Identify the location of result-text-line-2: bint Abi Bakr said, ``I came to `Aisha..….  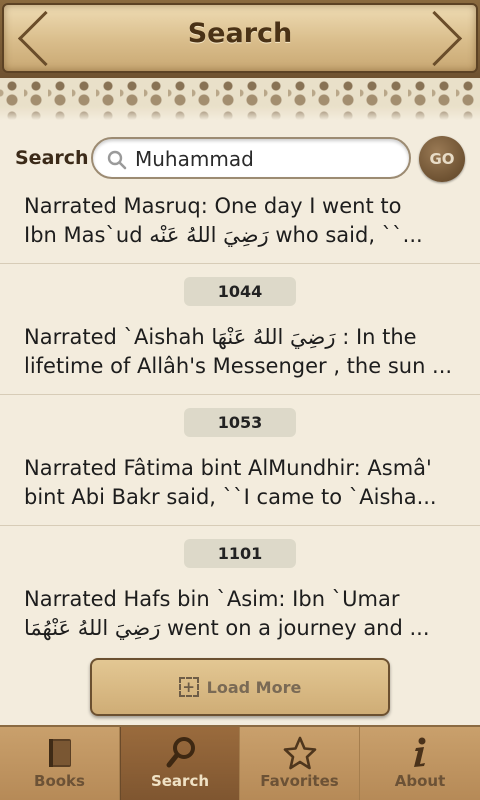
(230, 497).